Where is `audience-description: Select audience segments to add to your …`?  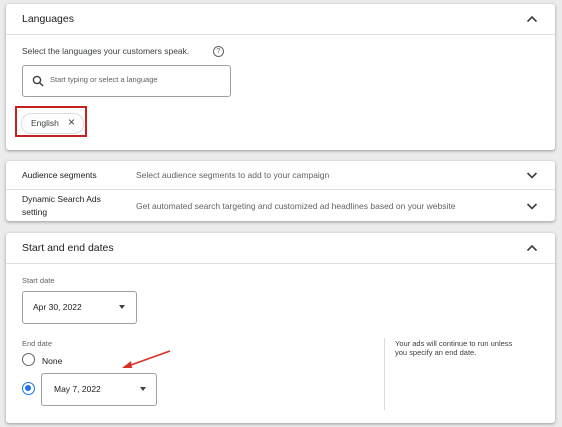 audience-description: Select audience segments to add to your … is located at coordinates (233, 175).